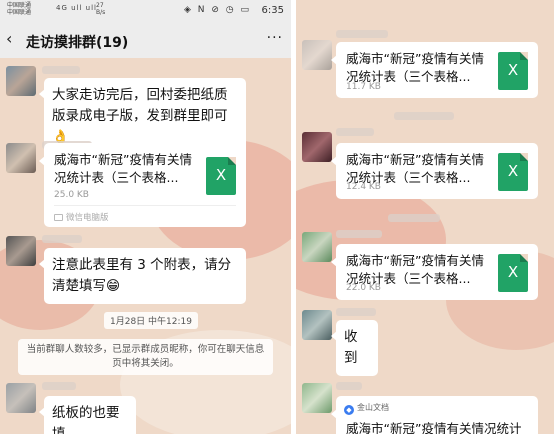  I want to click on file-size: 11.7 KB, so click(363, 87).